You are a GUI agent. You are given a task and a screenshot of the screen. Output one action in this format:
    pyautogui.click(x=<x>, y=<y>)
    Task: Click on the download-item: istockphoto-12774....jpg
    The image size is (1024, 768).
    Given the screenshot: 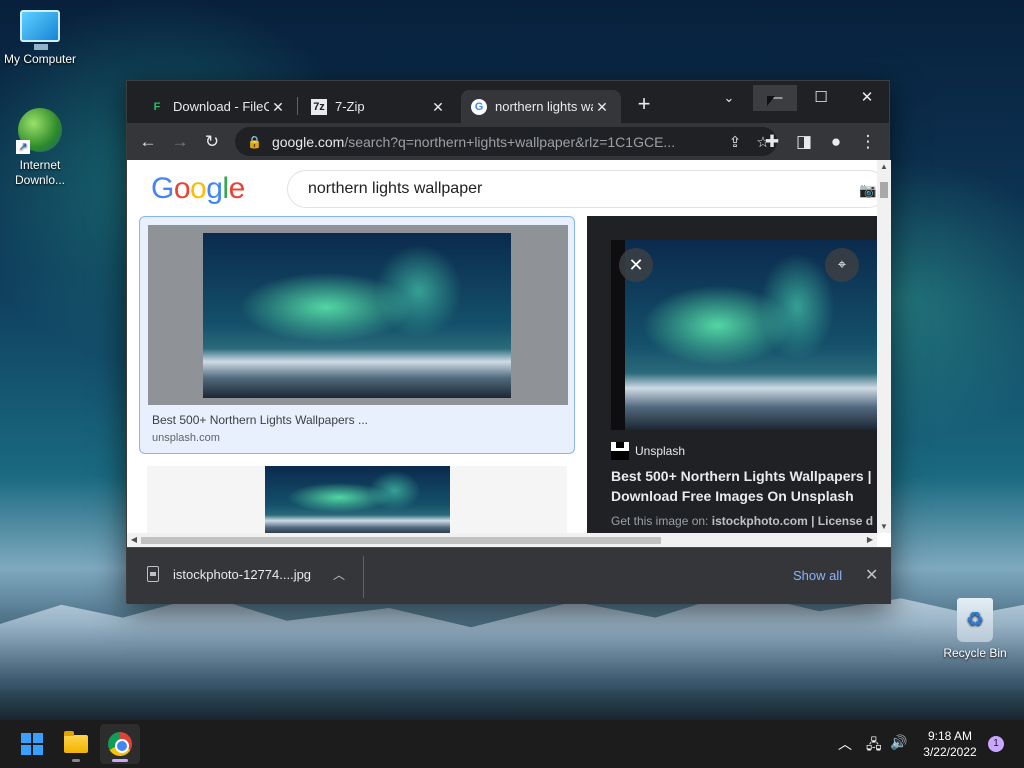 What is the action you would take?
    pyautogui.click(x=229, y=574)
    